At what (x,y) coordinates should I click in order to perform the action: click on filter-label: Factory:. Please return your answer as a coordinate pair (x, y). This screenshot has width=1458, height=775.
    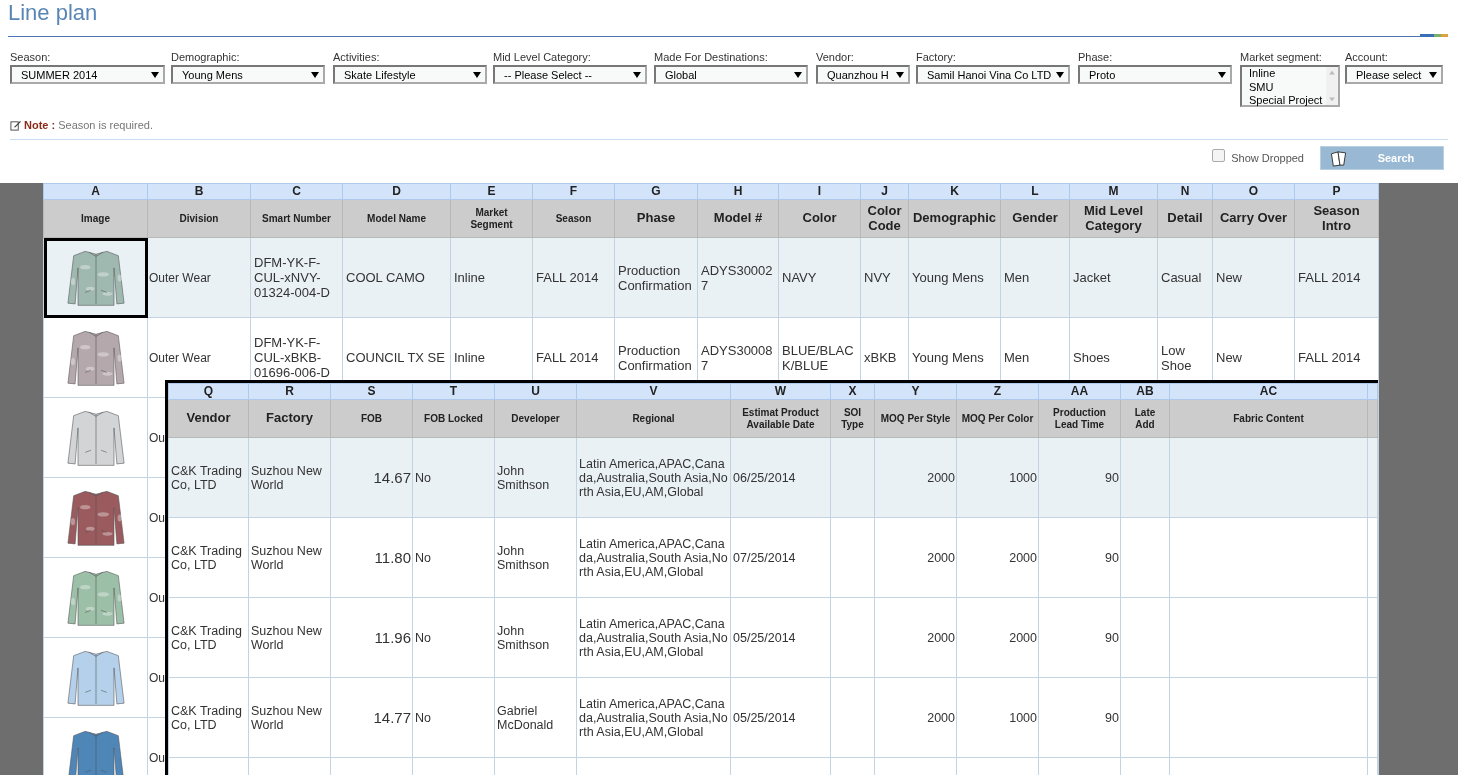
    Looking at the image, I should click on (936, 58).